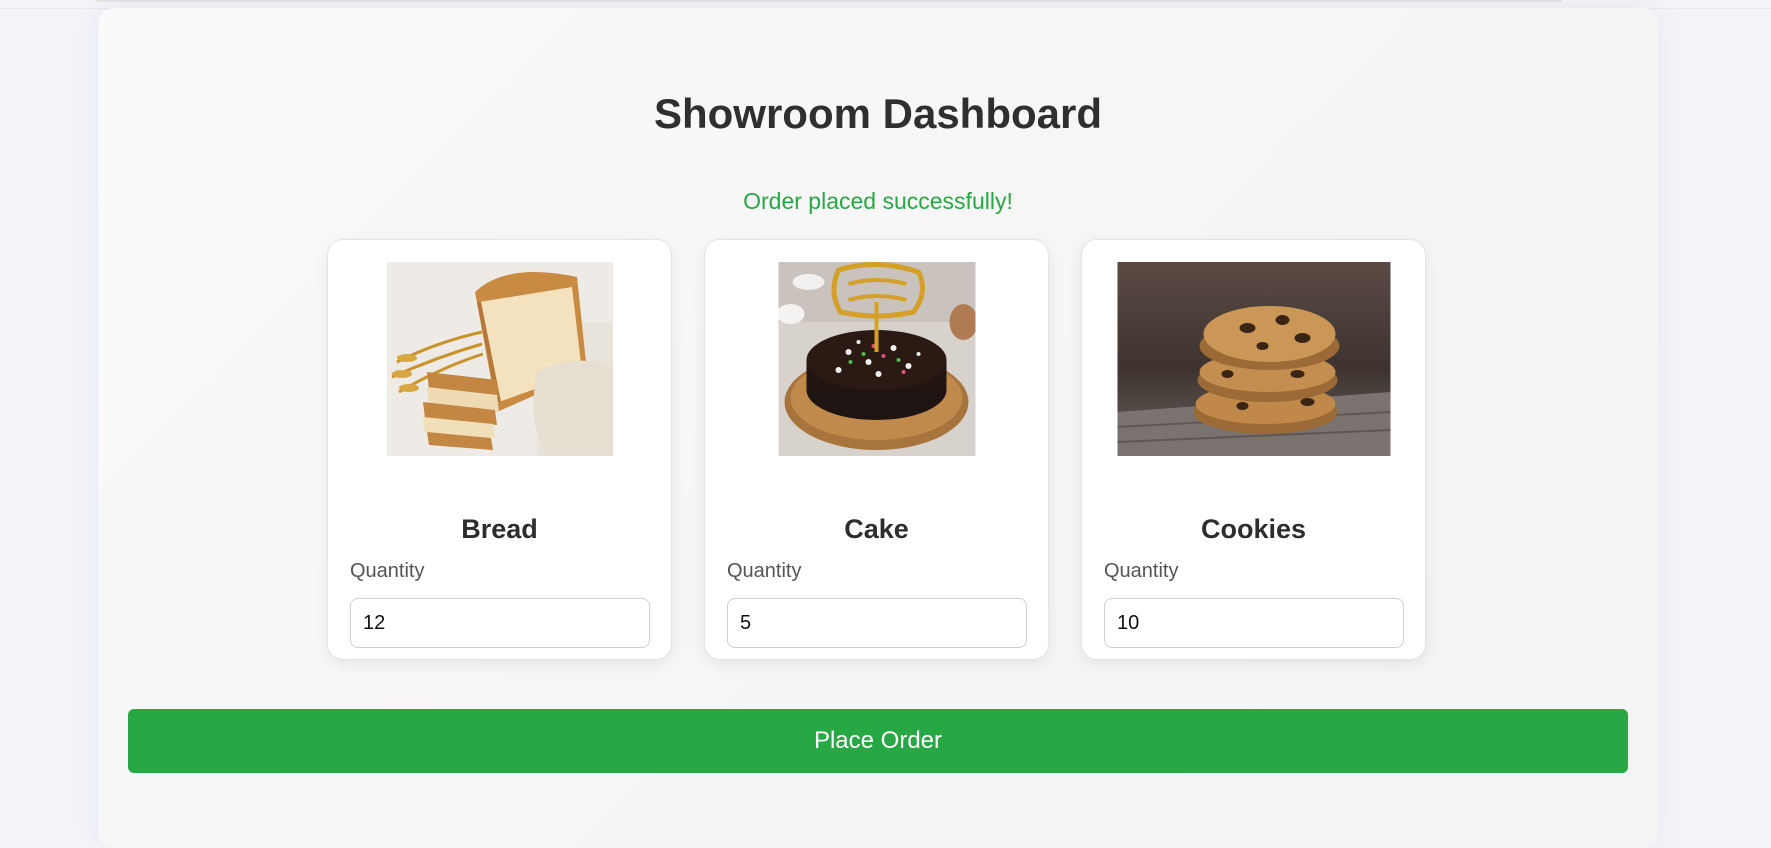 This screenshot has height=848, width=1771. I want to click on order-status-message: Order placed successfully!, so click(878, 201).